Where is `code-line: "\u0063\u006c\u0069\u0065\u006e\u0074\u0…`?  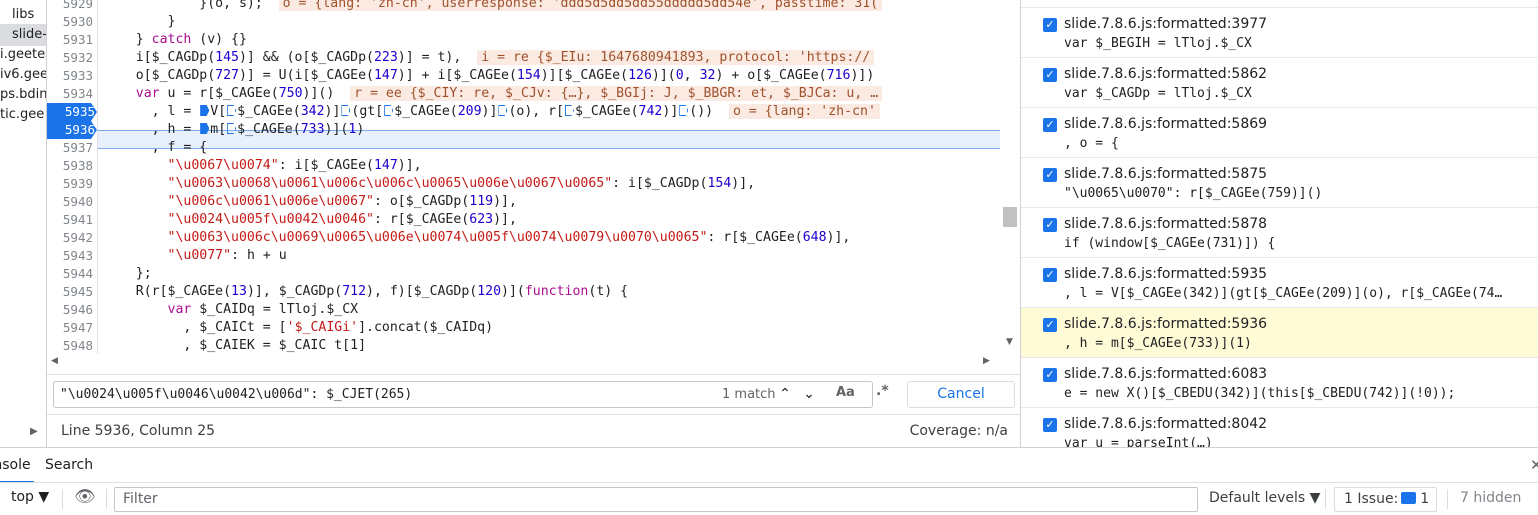 code-line: "\u0063\u006c\u0069\u0065\u006e\u0074\u0… is located at coordinates (477, 238).